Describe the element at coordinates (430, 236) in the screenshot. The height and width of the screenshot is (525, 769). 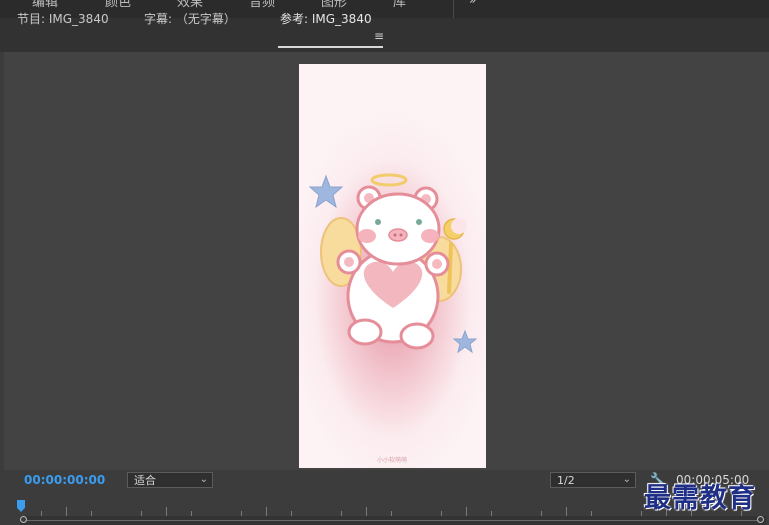
I see `right-cheek` at that location.